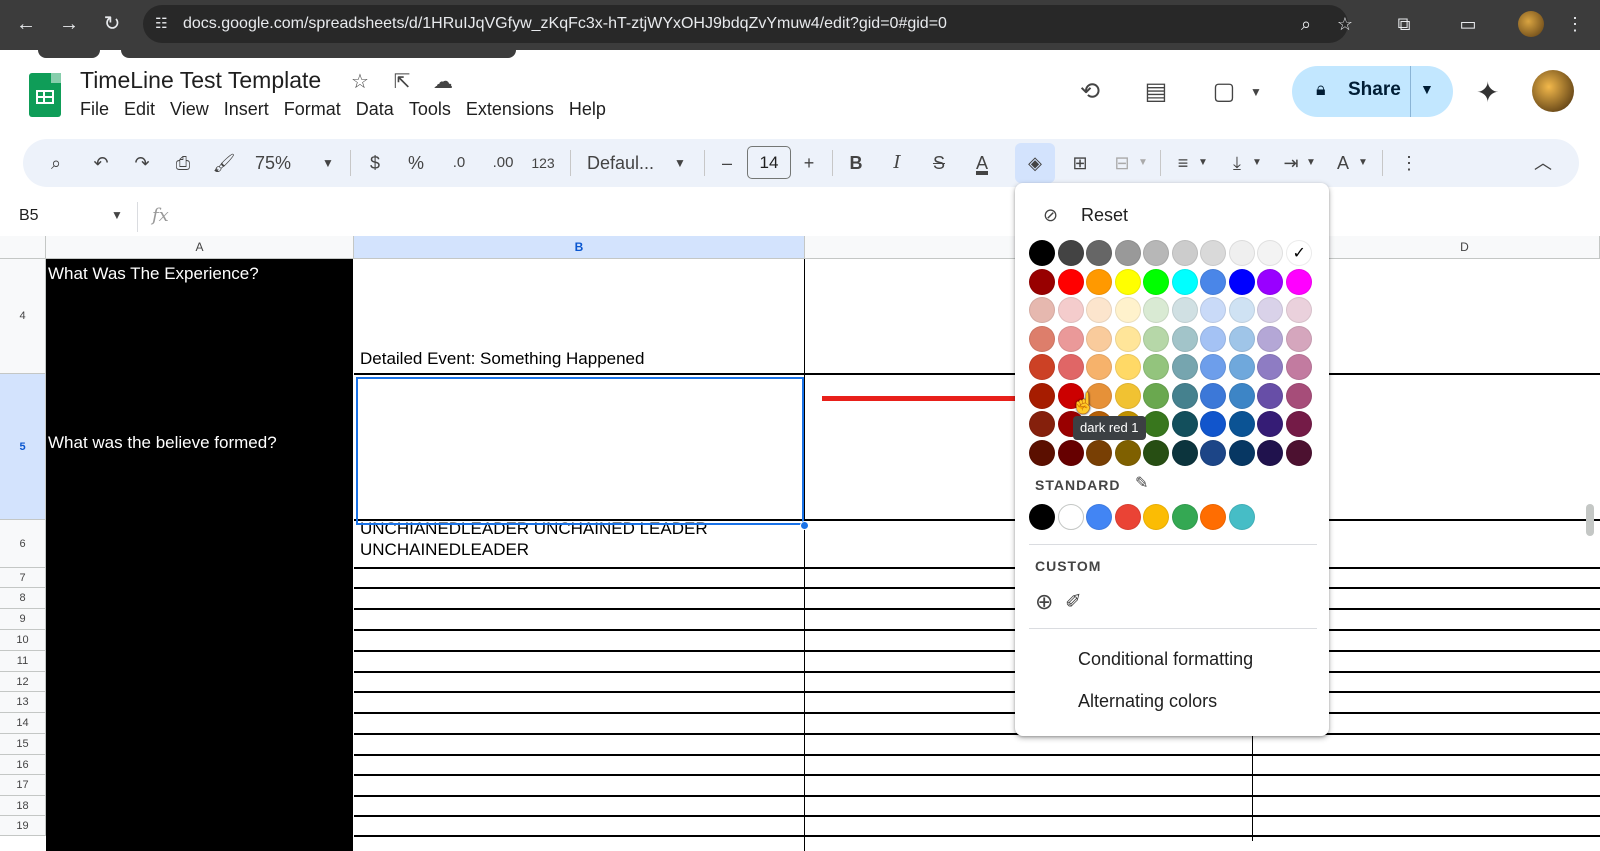 The width and height of the screenshot is (1600, 851). I want to click on row-header: 13, so click(23, 702).